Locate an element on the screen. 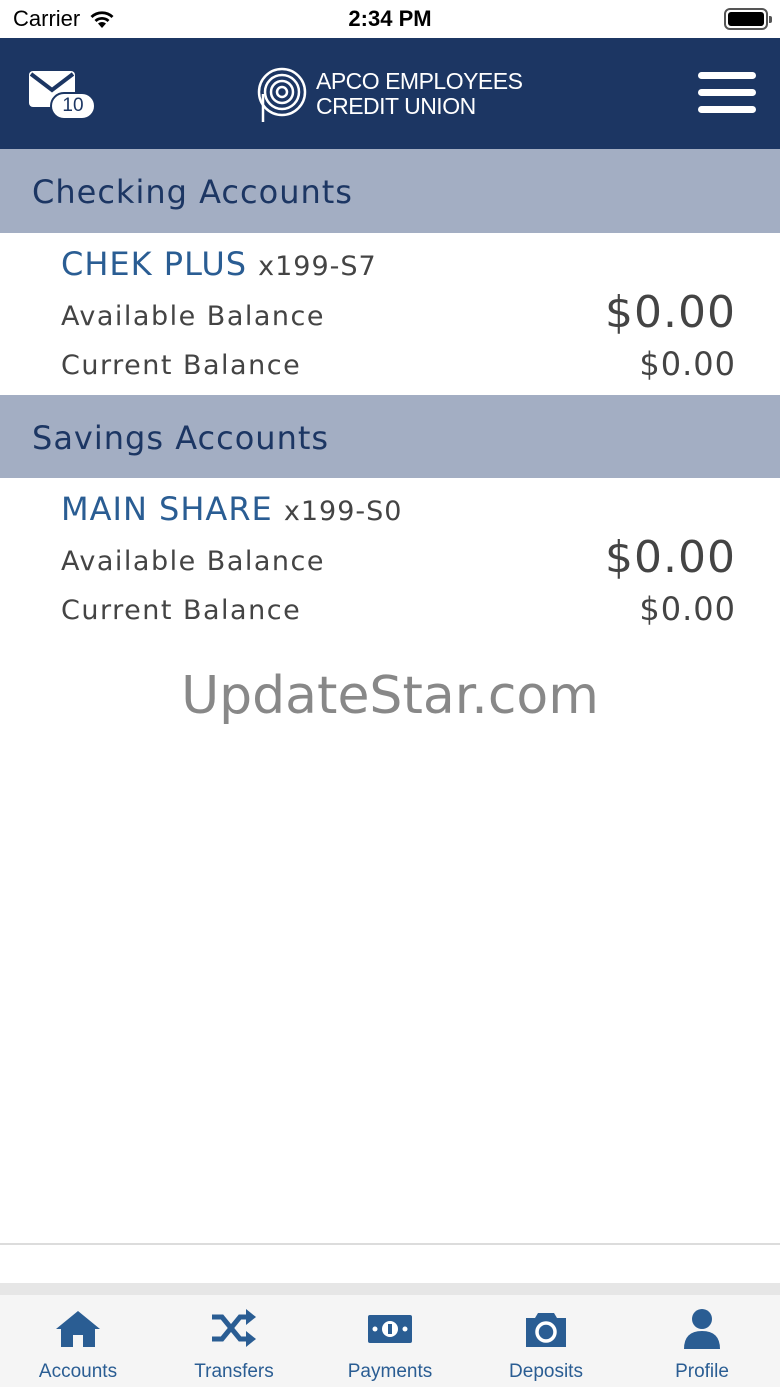 This screenshot has height=1387, width=780. tab-label: Transfers is located at coordinates (234, 1371).